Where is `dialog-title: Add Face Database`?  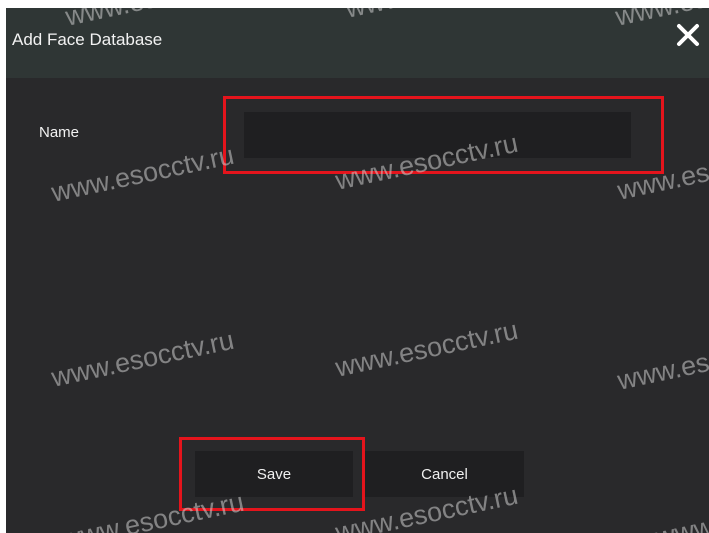 dialog-title: Add Face Database is located at coordinates (87, 39).